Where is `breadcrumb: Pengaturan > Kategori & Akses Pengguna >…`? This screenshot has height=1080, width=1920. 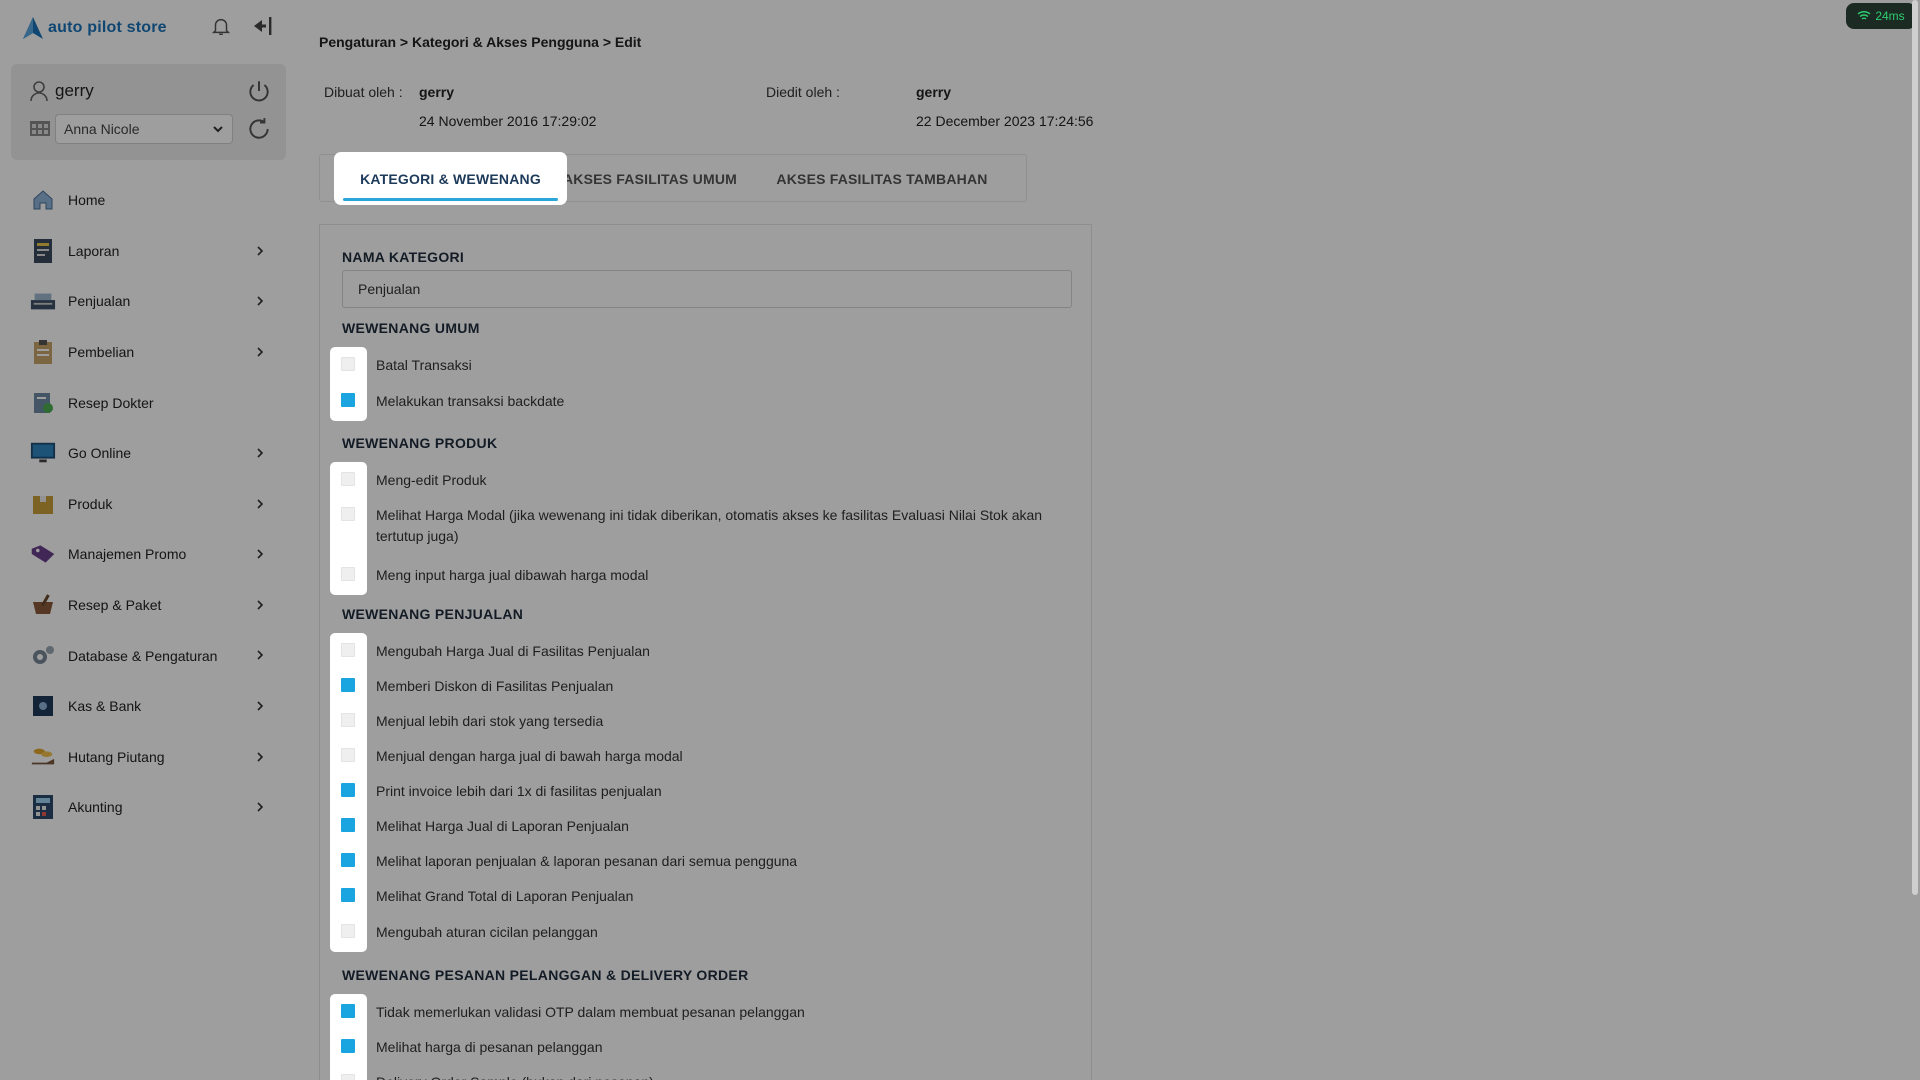
breadcrumb: Pengaturan > Kategori & Akses Pengguna >… is located at coordinates (480, 42).